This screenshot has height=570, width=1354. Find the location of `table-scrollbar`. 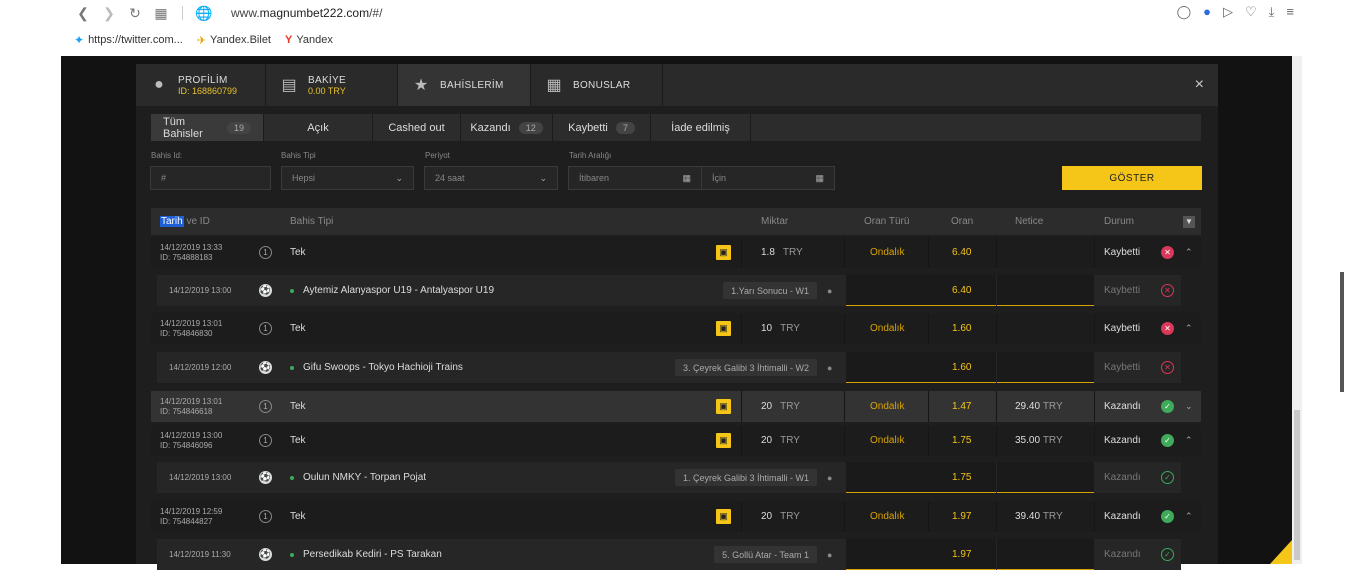

table-scrollbar is located at coordinates (1342, 332).